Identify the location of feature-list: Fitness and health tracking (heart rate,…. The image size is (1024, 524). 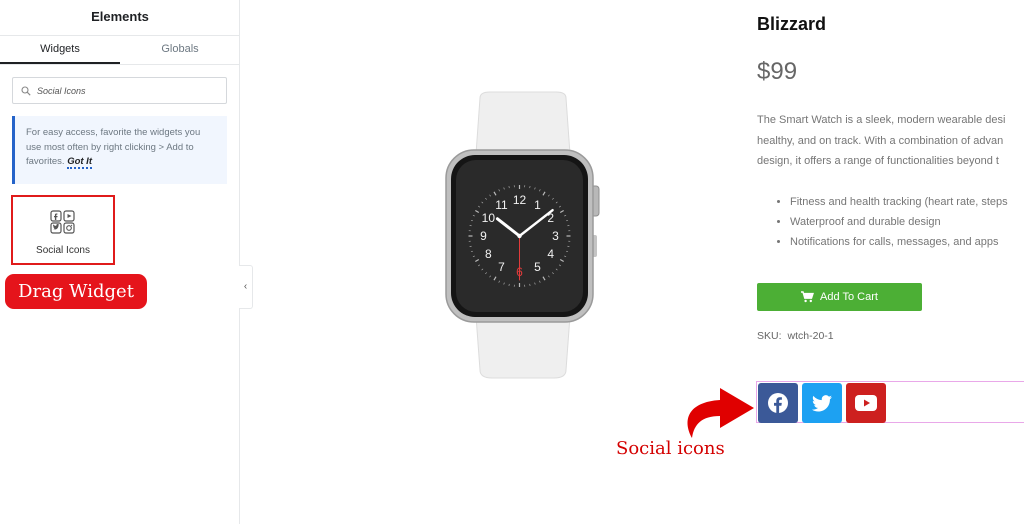
(900, 222).